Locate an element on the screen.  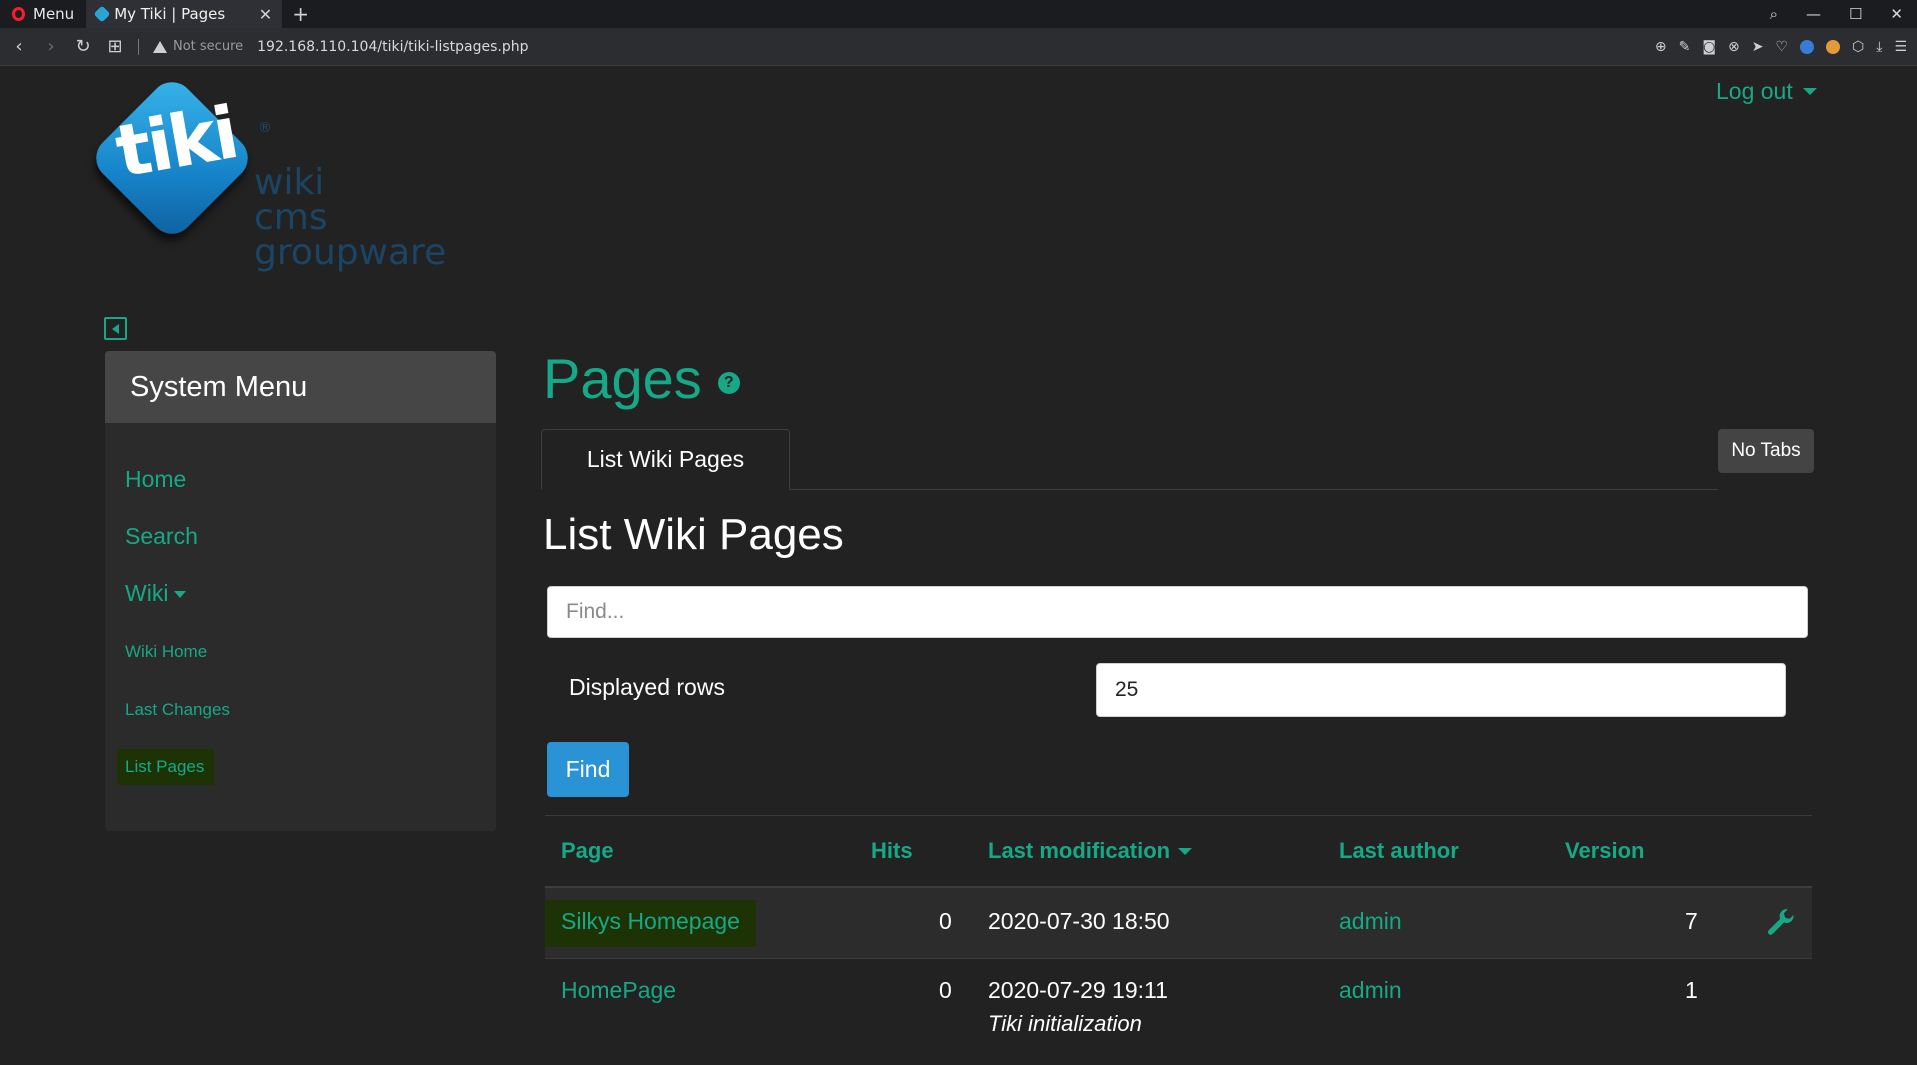
browser-tab-active: My Tiki | Pages ✕ is located at coordinates (184, 14).